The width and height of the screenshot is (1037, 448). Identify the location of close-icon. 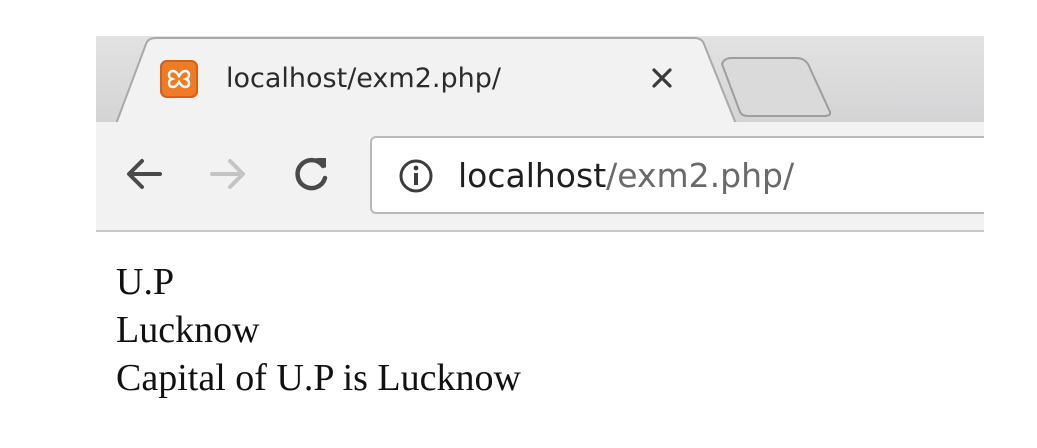
(662, 78).